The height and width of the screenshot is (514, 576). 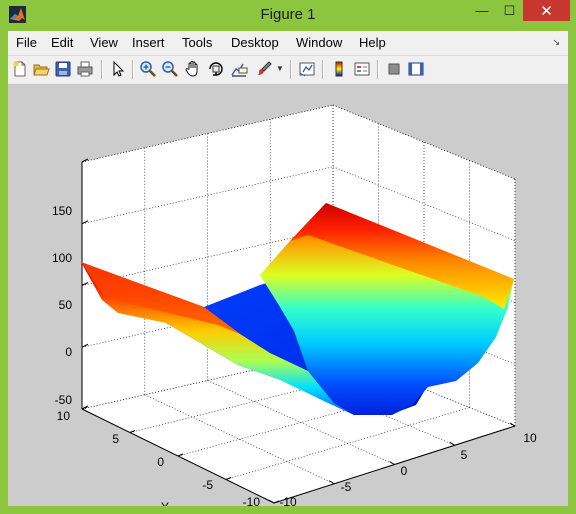 What do you see at coordinates (104, 42) in the screenshot?
I see `menu-view: View` at bounding box center [104, 42].